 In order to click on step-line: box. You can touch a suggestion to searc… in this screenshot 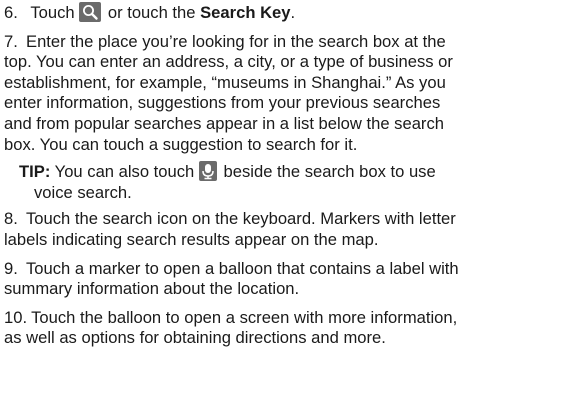, I will do `click(181, 144)`.